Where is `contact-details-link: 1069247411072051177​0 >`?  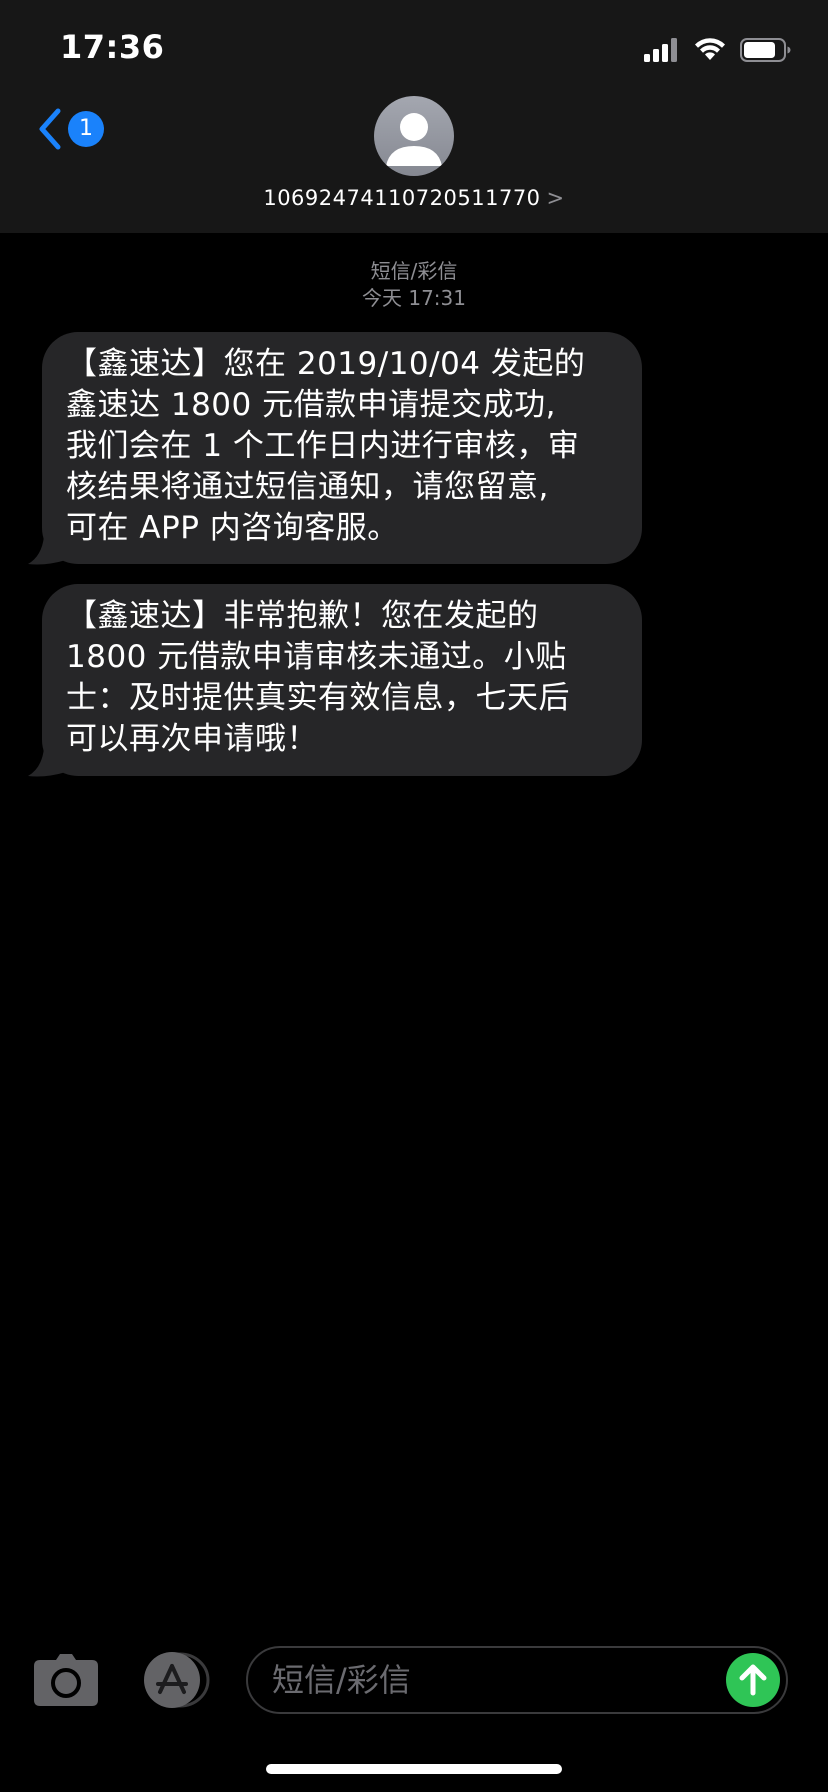
contact-details-link: 1069247411072051177​0 > is located at coordinates (414, 198).